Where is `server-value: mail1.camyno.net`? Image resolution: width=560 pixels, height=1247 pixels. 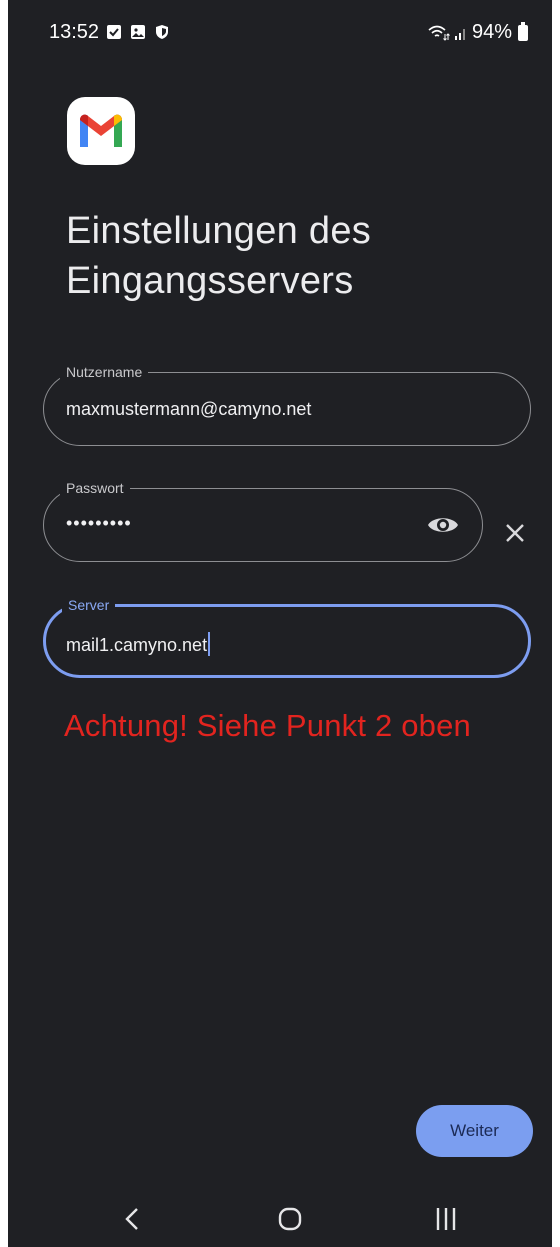
server-value: mail1.camyno.net is located at coordinates (137, 645).